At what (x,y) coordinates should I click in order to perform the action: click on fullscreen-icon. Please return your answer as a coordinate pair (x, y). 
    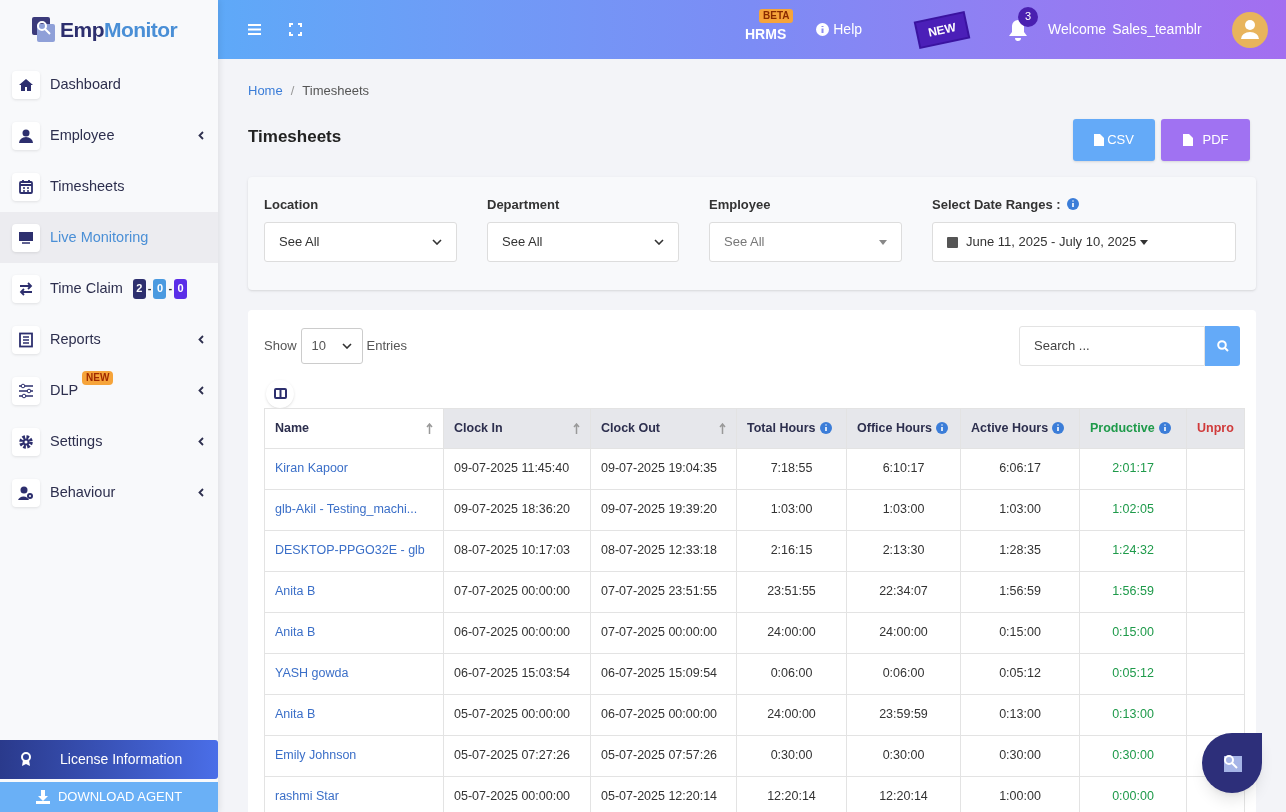
    Looking at the image, I should click on (295, 29).